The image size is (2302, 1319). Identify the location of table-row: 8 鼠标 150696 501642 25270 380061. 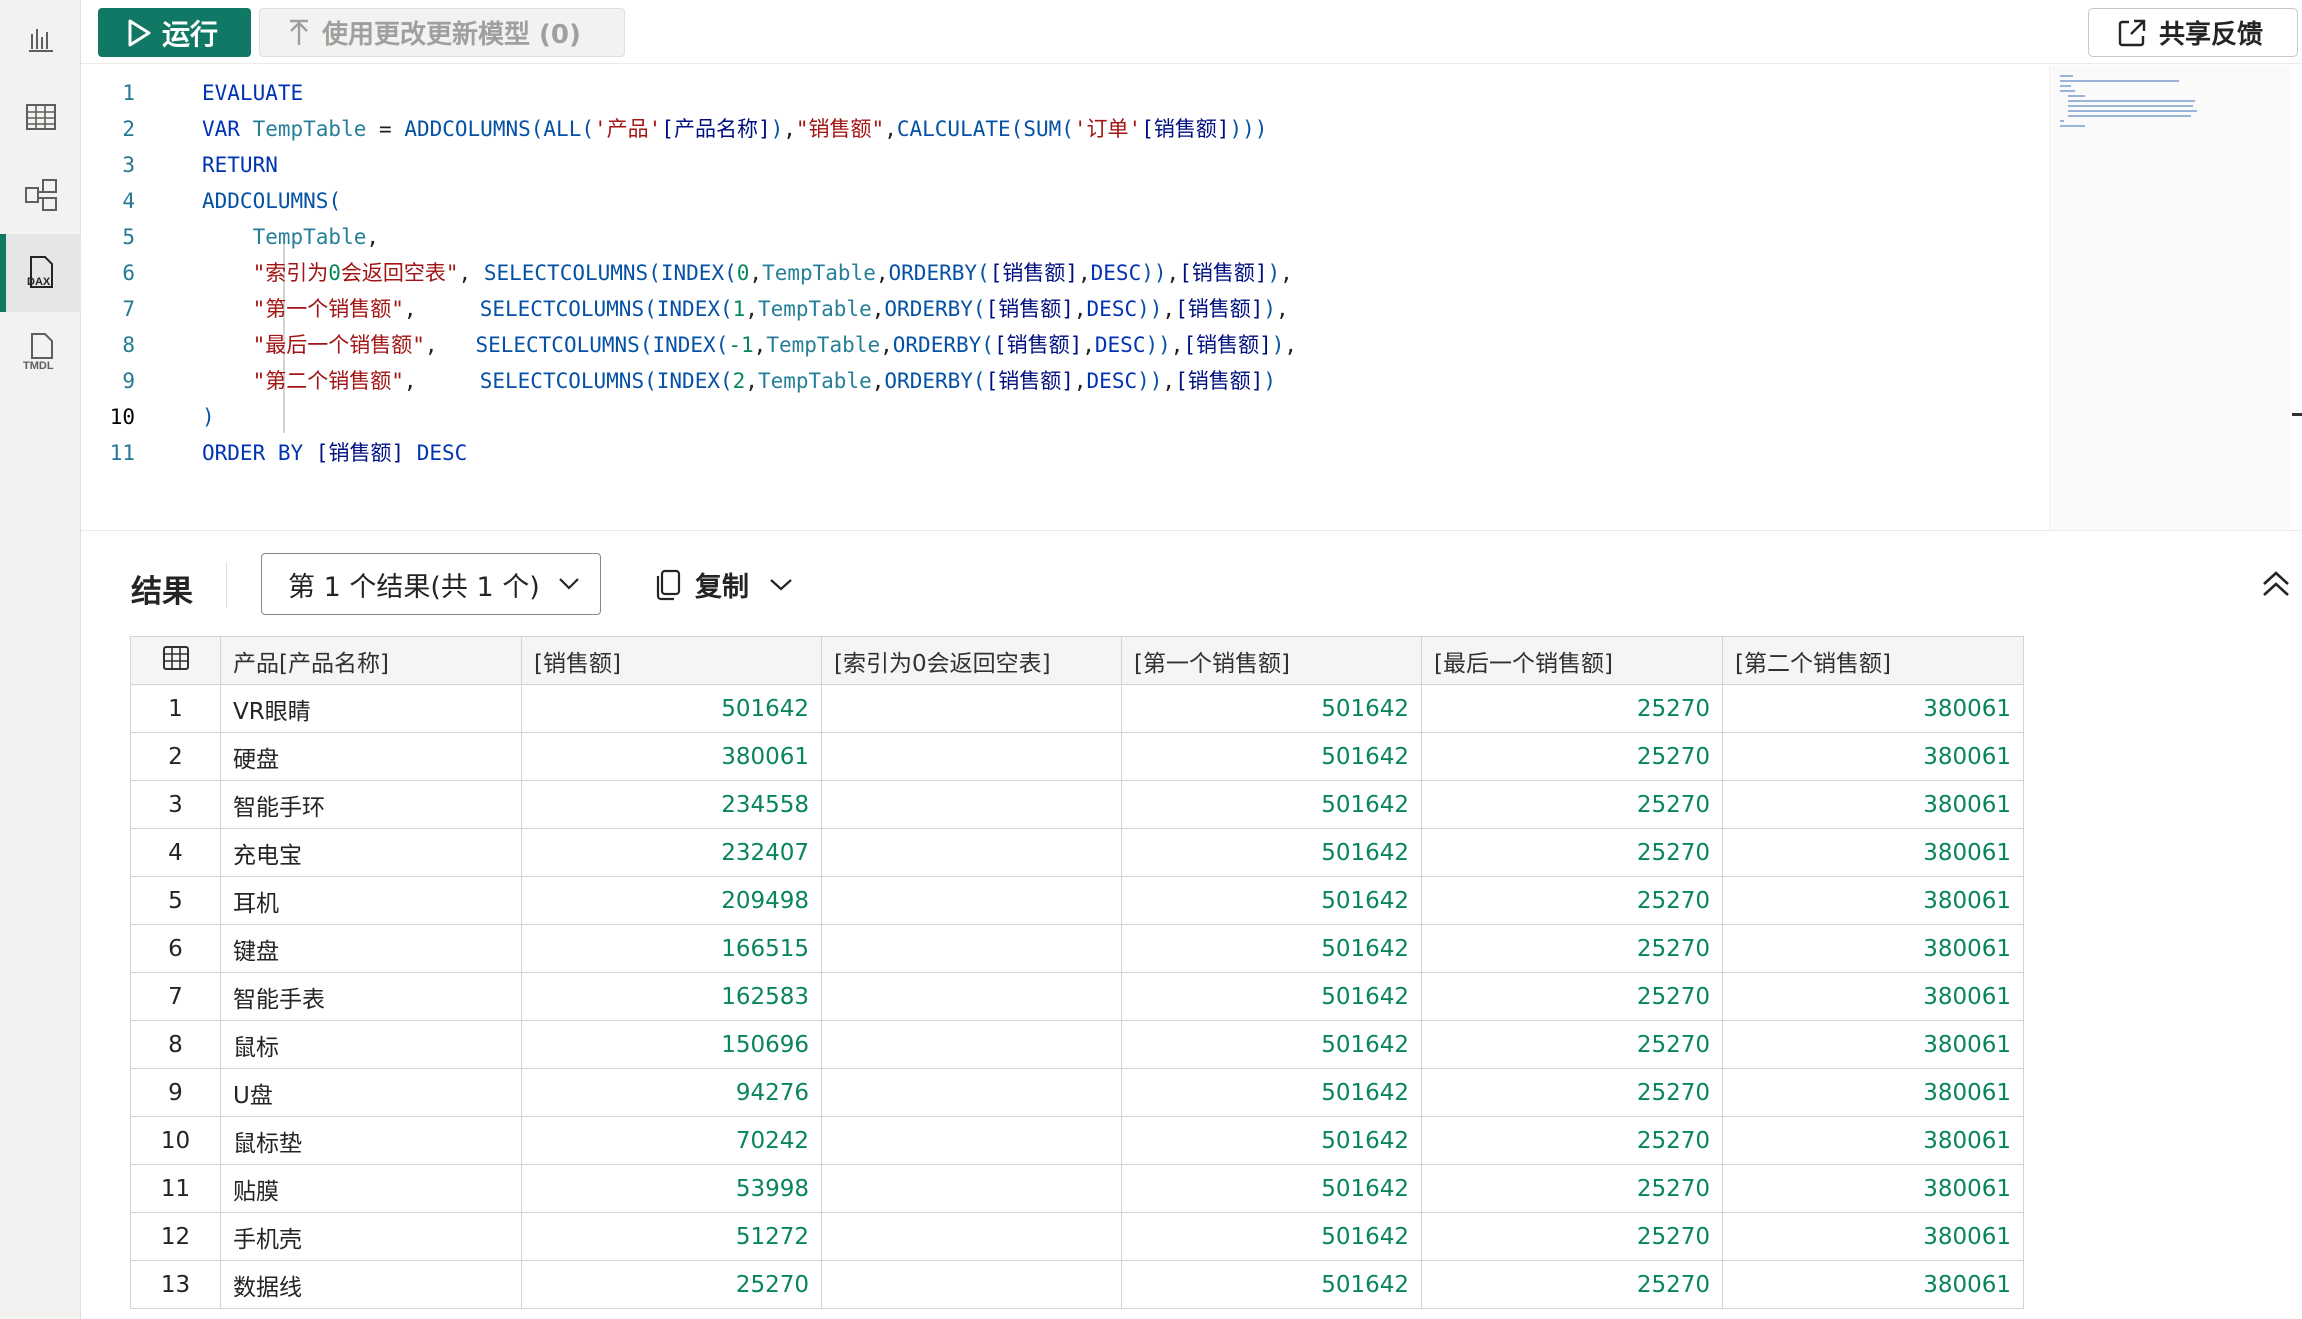
(1077, 1044).